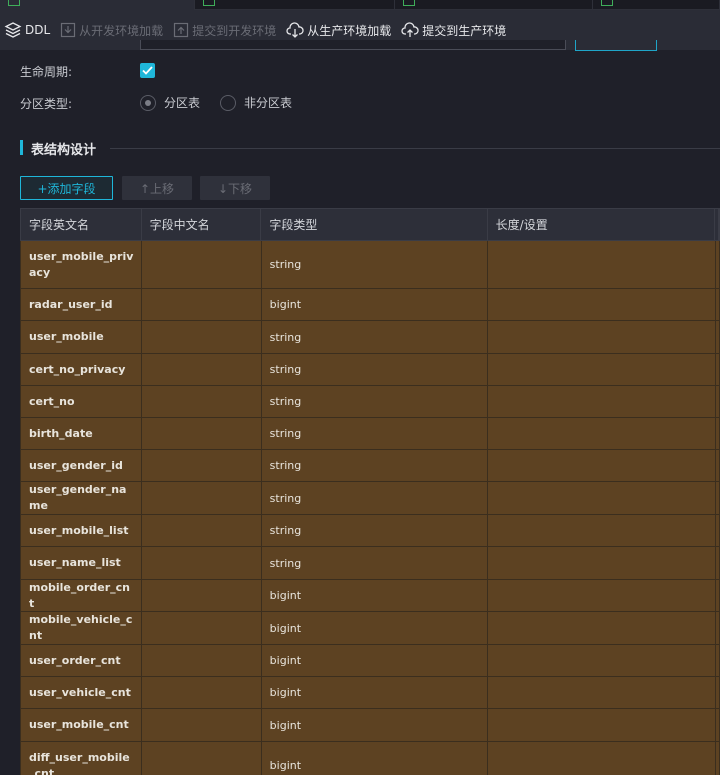  I want to click on field-name-cell: mobile_vehicle_cnt, so click(81, 628).